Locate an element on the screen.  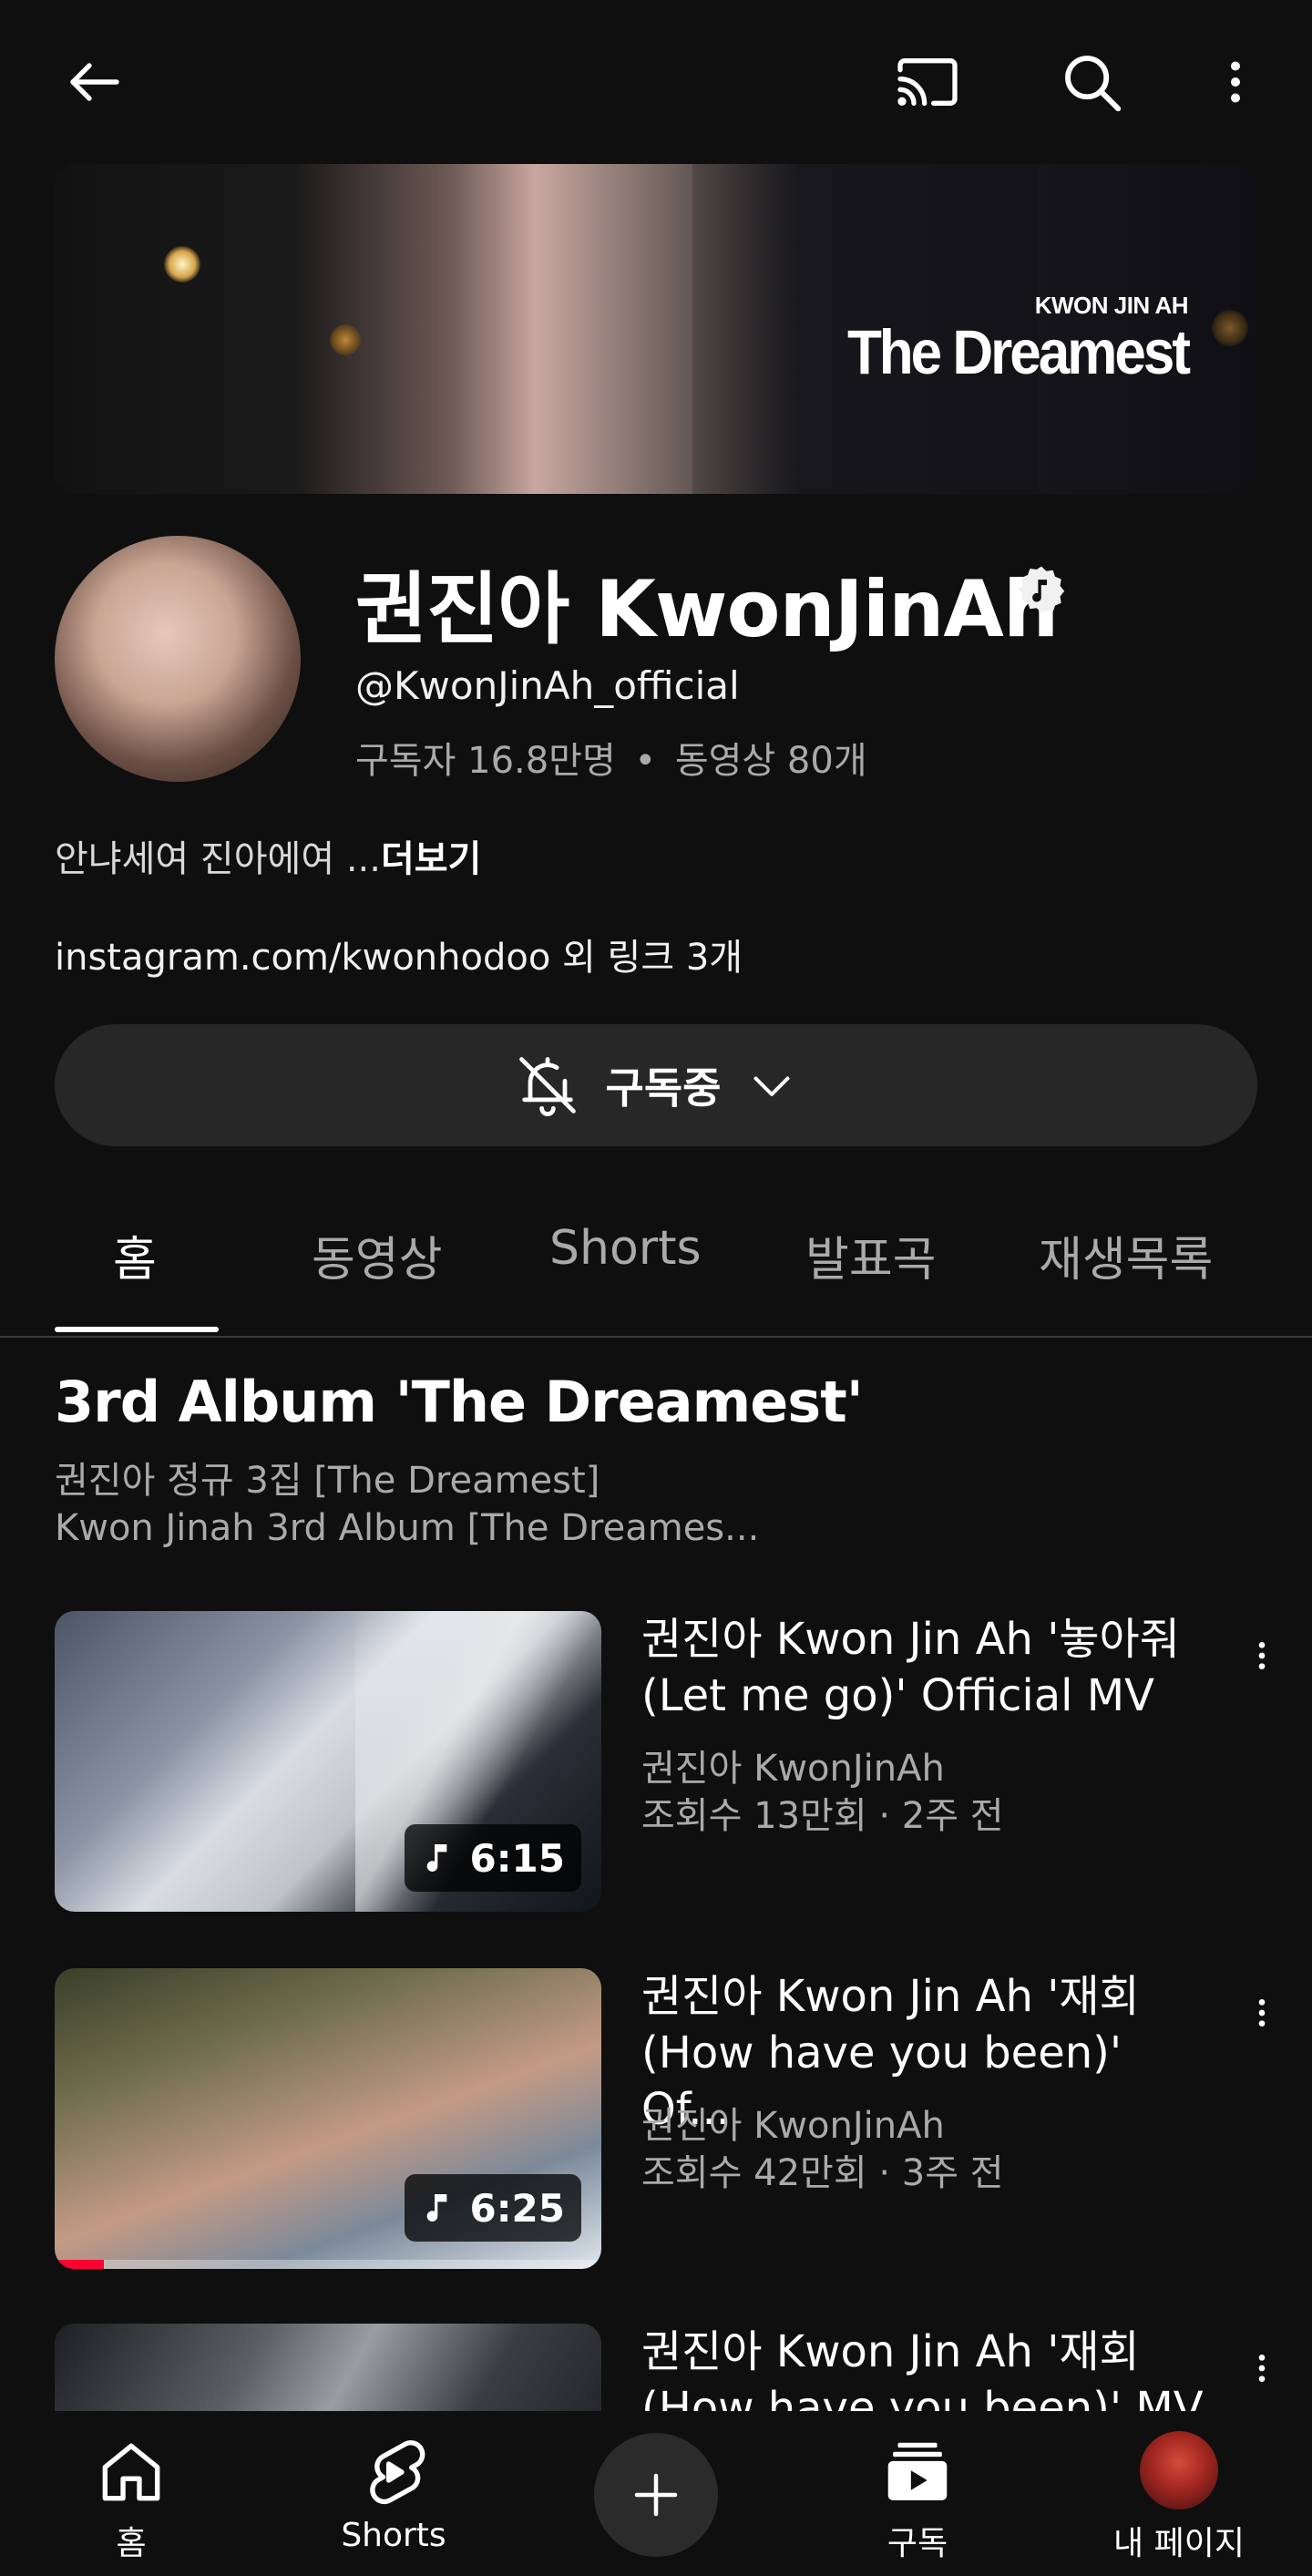
more-options-button is located at coordinates (1236, 82).